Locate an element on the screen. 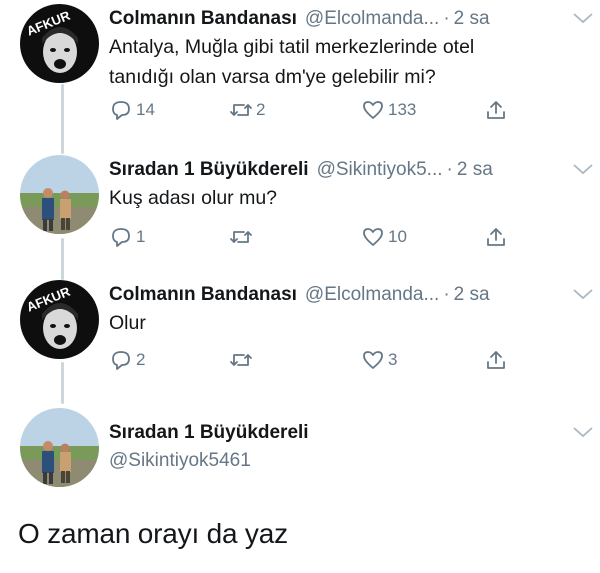 The width and height of the screenshot is (600, 573). tweet-text: Olur is located at coordinates (345, 323).